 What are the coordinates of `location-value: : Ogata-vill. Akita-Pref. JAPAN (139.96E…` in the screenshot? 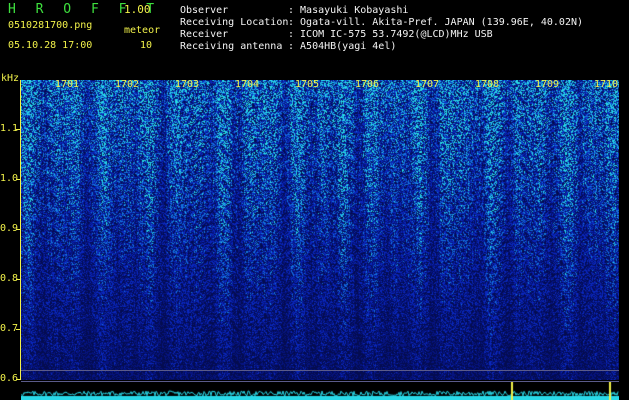 It's located at (436, 22).